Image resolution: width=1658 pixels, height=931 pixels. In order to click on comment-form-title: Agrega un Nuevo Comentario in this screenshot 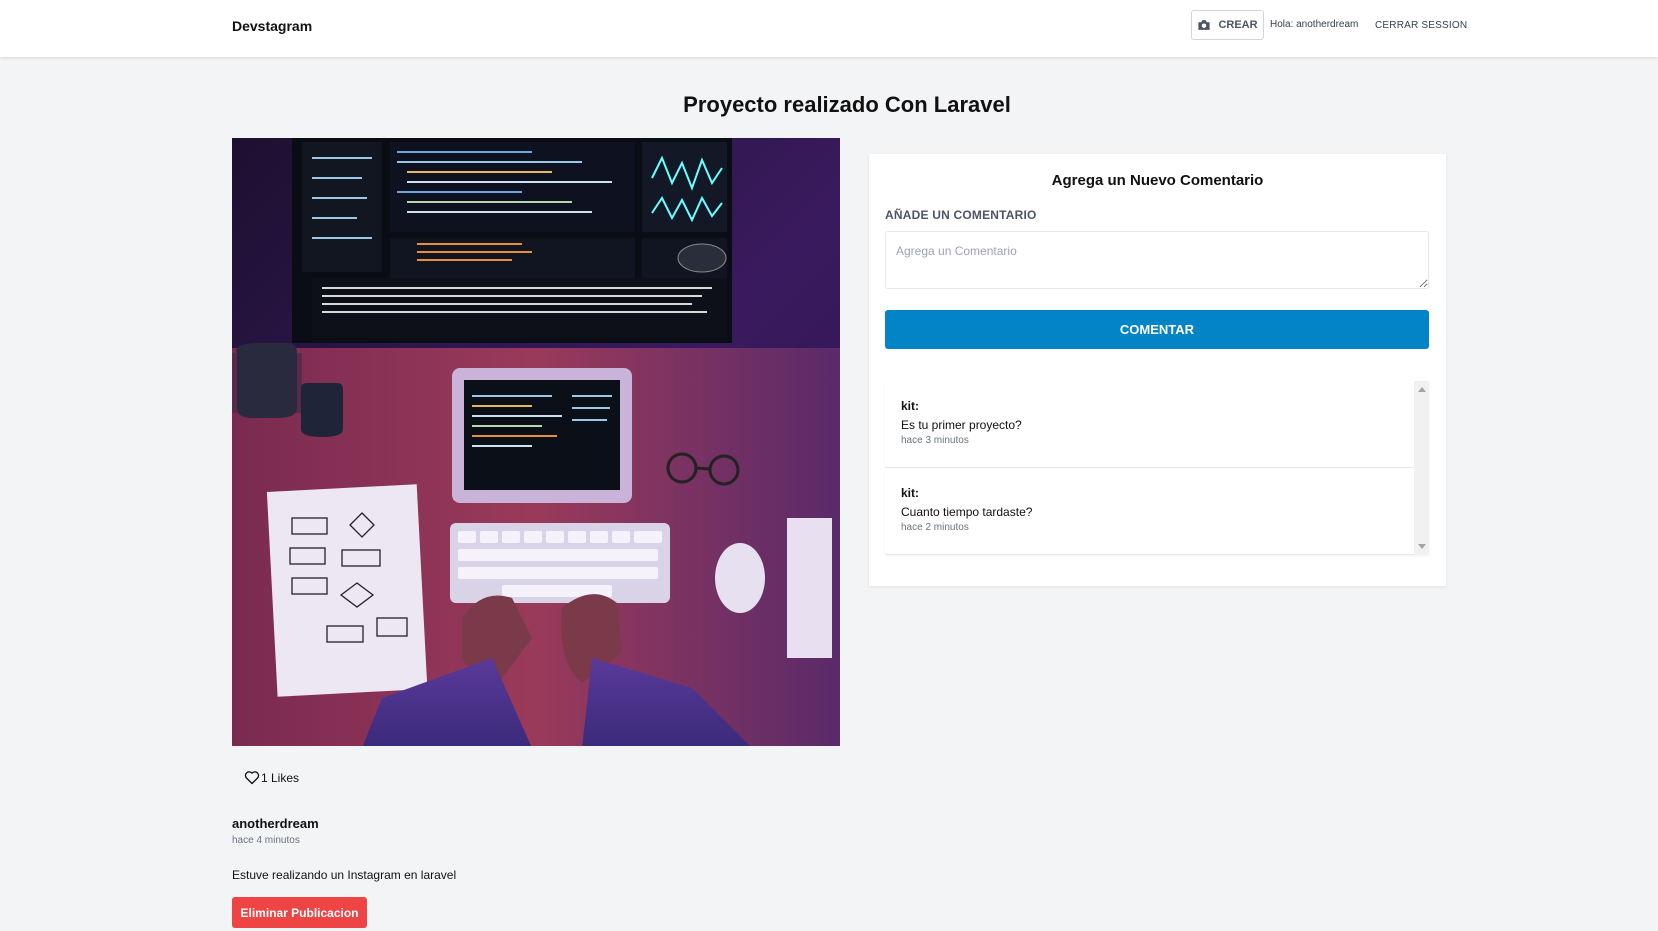, I will do `click(1157, 180)`.